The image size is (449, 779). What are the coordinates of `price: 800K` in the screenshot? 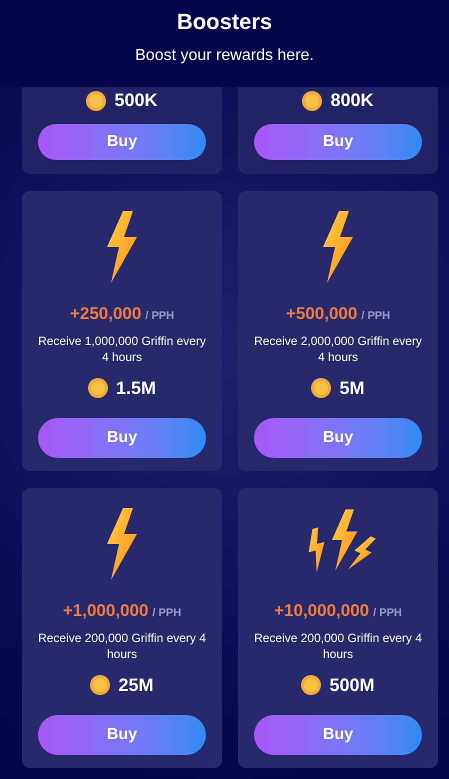 It's located at (352, 100).